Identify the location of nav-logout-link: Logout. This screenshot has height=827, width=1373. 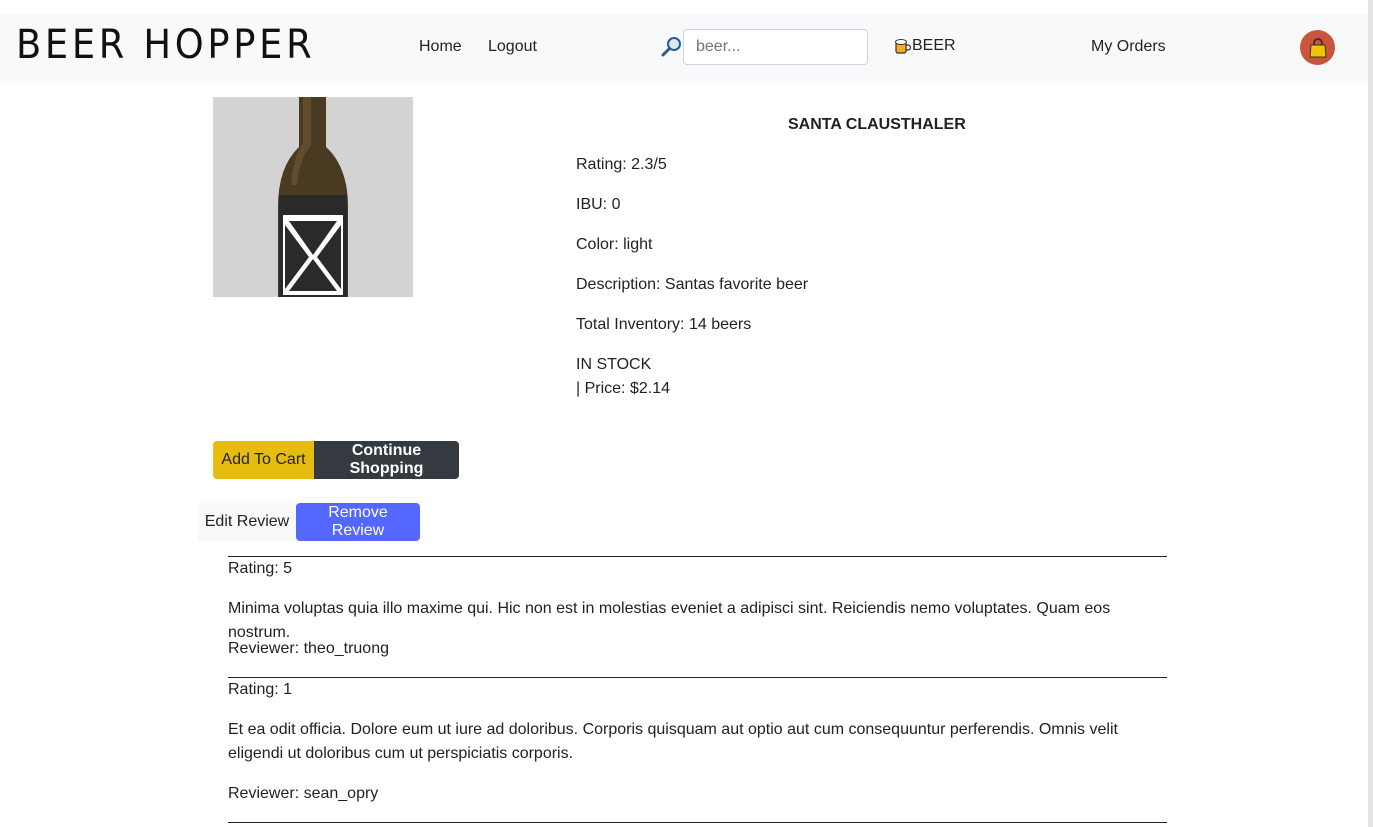
(512, 47).